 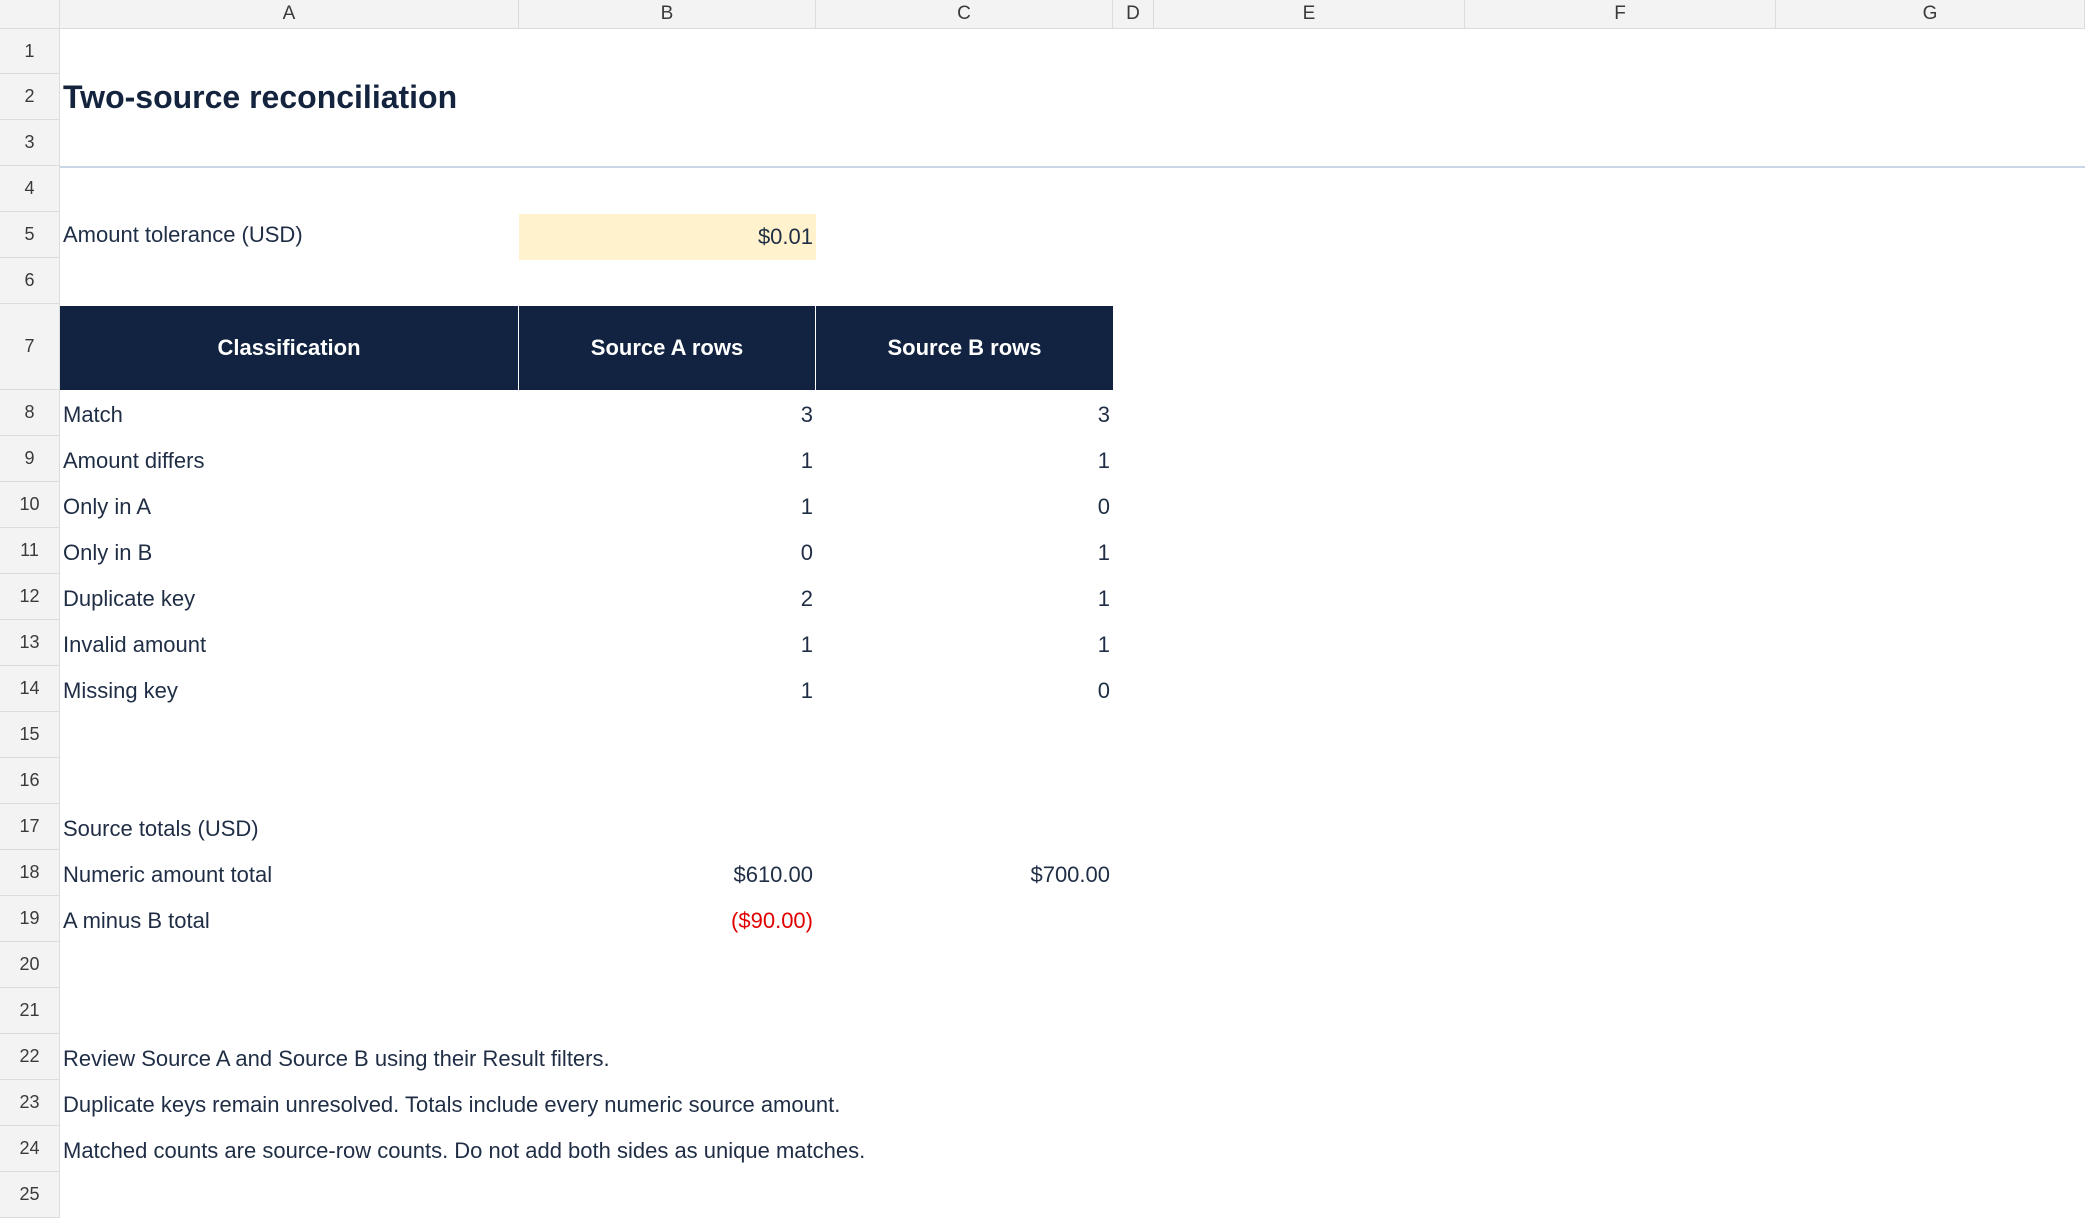 What do you see at coordinates (667, 553) in the screenshot?
I see `source-a-count-cell: 0` at bounding box center [667, 553].